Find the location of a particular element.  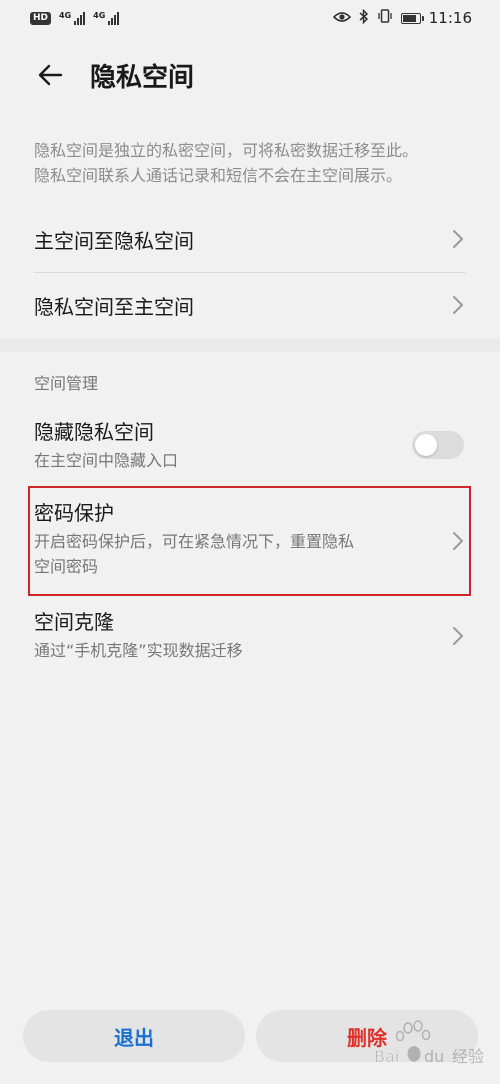

setting-space-clone: 空间克隆 通过“手机克隆”实现数据迁移 is located at coordinates (250, 639).